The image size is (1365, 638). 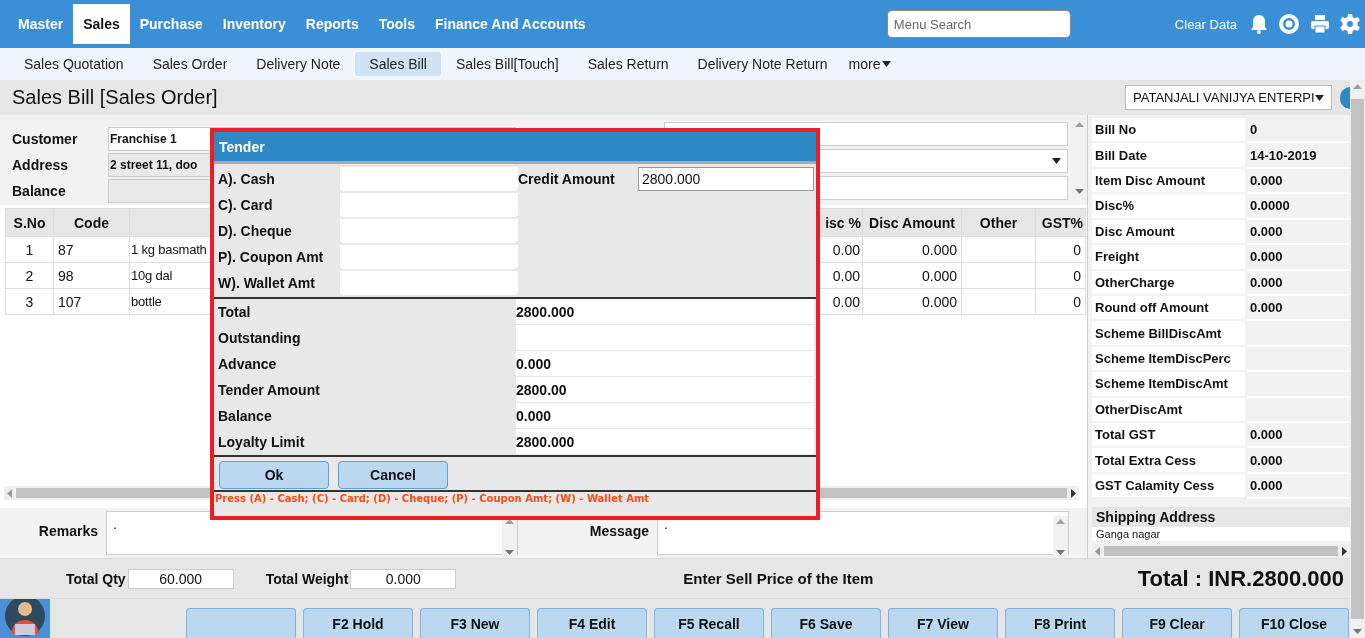 I want to click on summary-label: Item Disc Amount, so click(x=1169, y=181).